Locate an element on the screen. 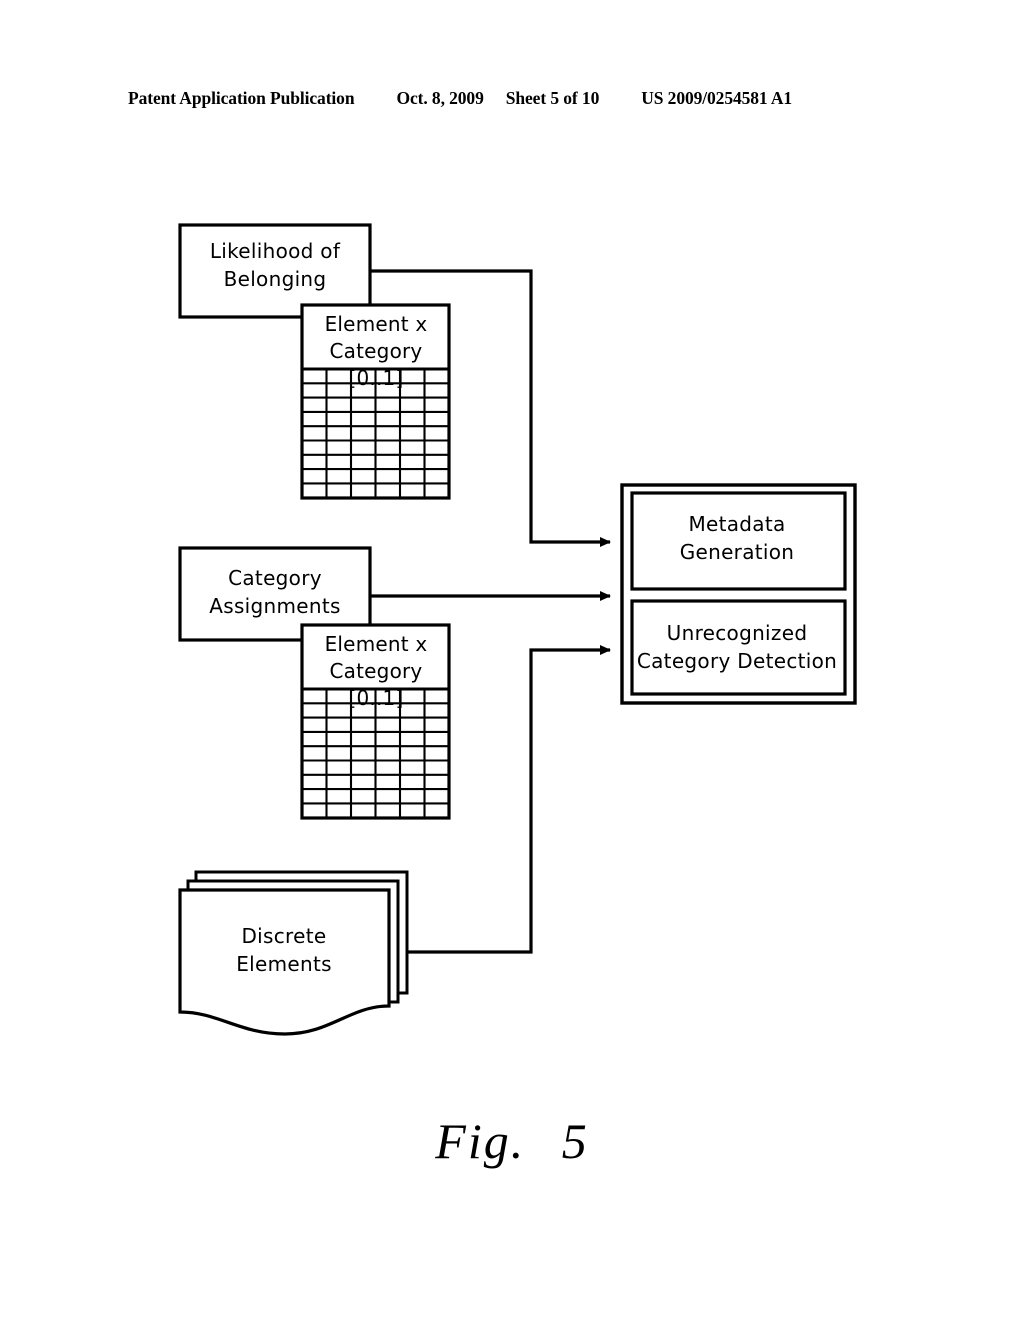 This screenshot has width=1024, height=1320. table-category-assignment-matrix is located at coordinates (375, 721).